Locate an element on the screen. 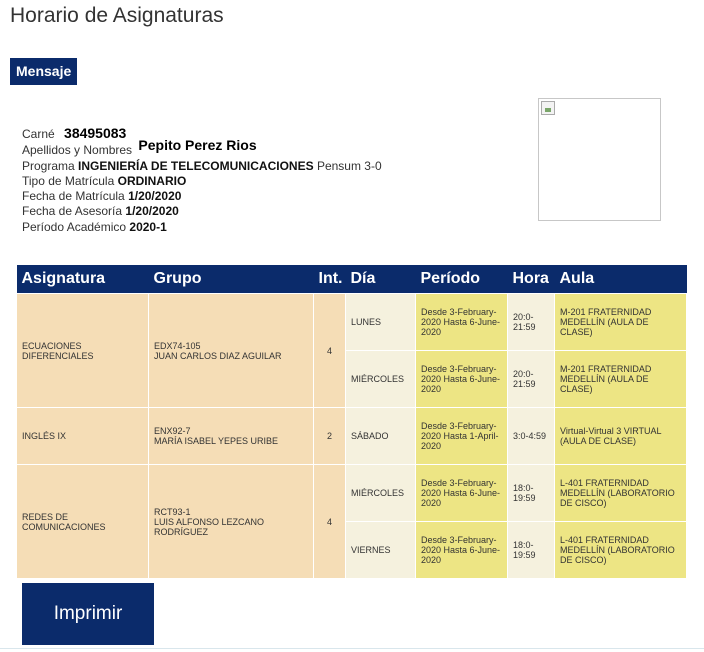  divider is located at coordinates (352, 648).